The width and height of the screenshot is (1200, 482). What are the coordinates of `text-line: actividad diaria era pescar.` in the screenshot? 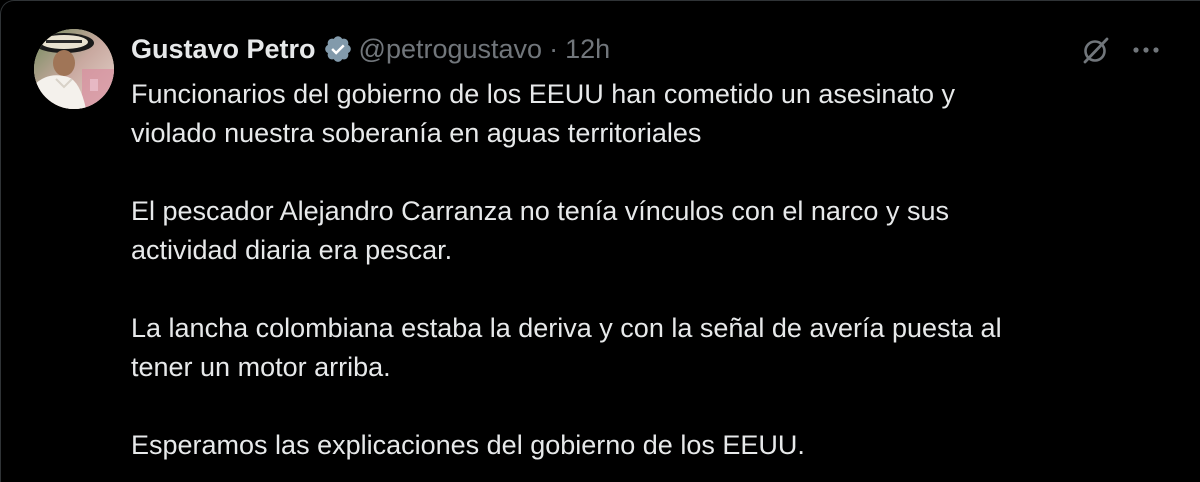 It's located at (292, 250).